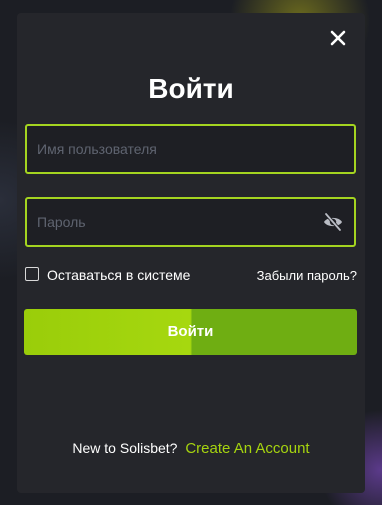 This screenshot has height=505, width=382. What do you see at coordinates (191, 88) in the screenshot?
I see `modal-title: Войти` at bounding box center [191, 88].